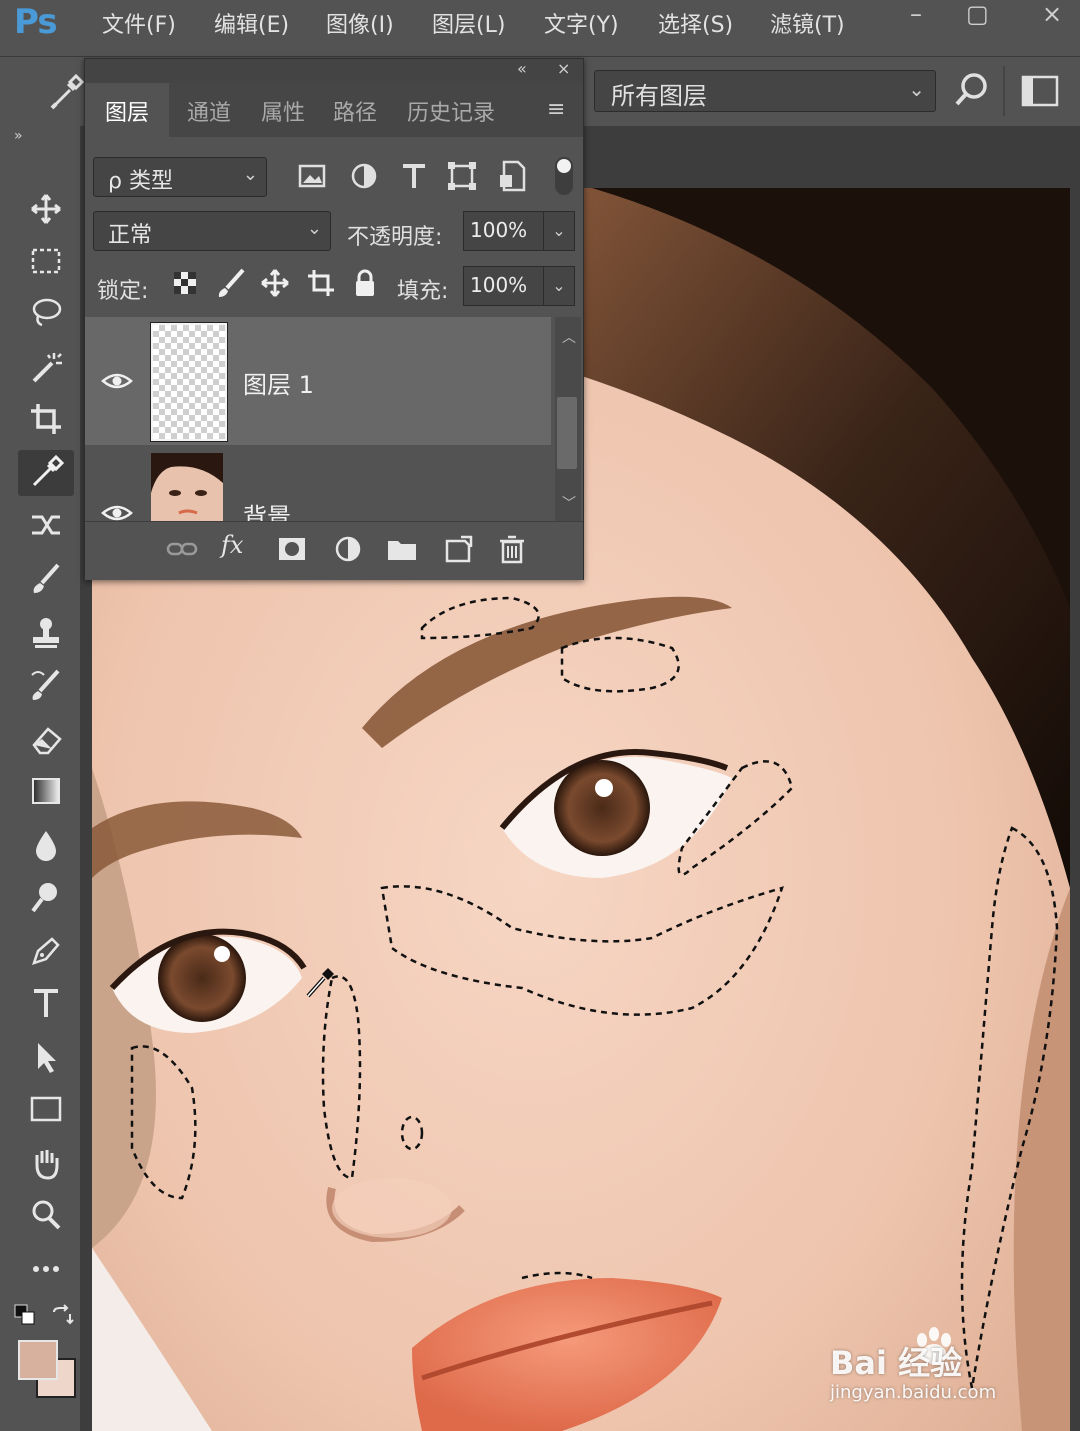 This screenshot has width=1080, height=1431. Describe the element at coordinates (499, 285) in the screenshot. I see `fill-value: 100%` at that location.